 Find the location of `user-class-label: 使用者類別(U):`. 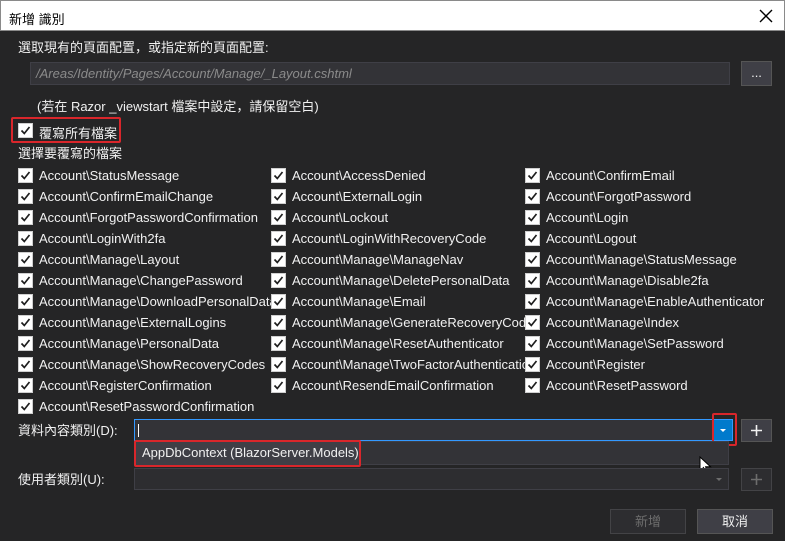

user-class-label: 使用者類別(U): is located at coordinates (61, 479).